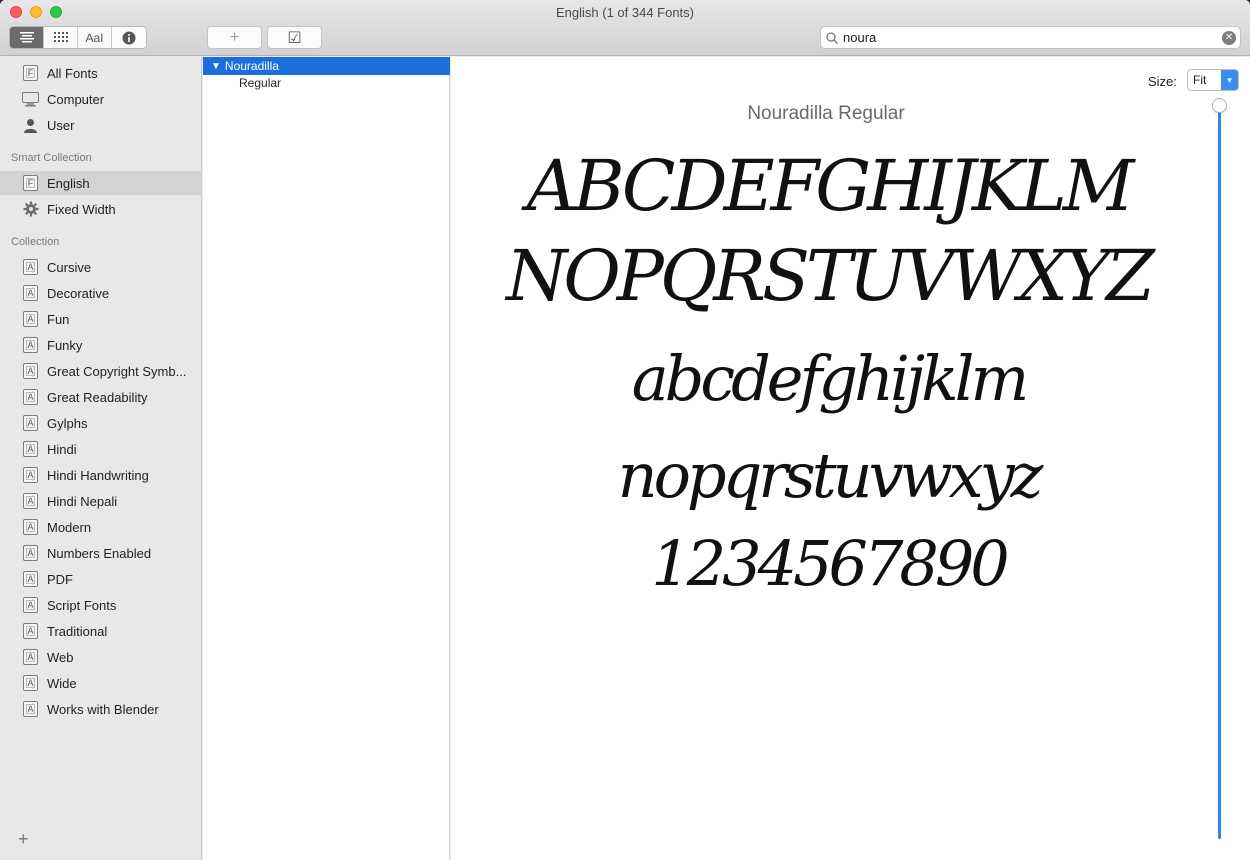  What do you see at coordinates (76, 99) in the screenshot?
I see `sidebar-item-label: Computer` at bounding box center [76, 99].